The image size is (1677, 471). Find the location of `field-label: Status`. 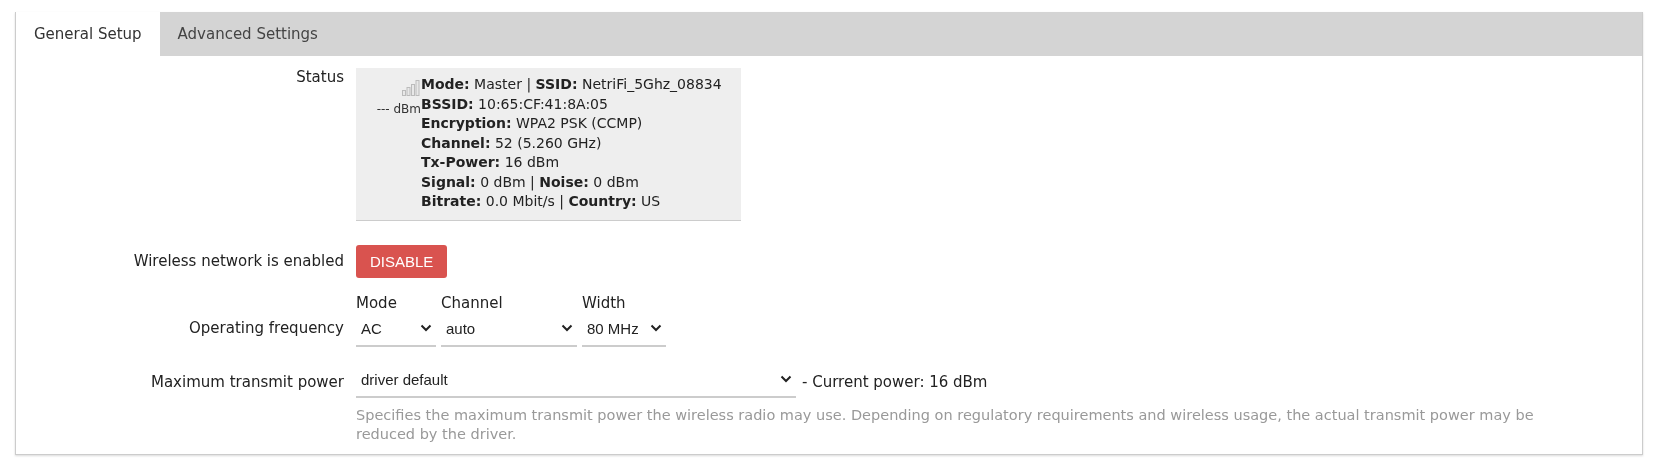

field-label: Status is located at coordinates (320, 78).